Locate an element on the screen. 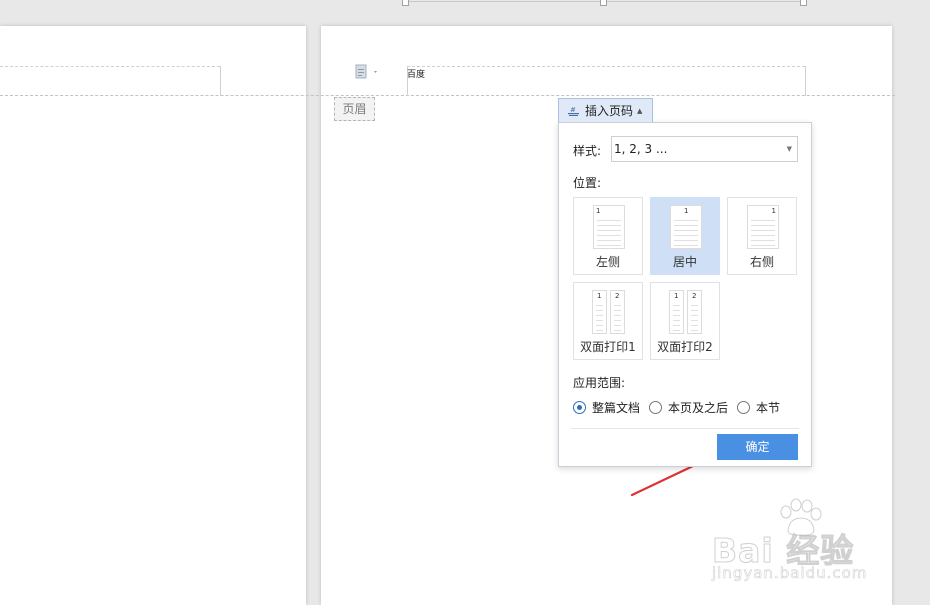 The image size is (930, 605). position-option-left: 1 左侧 is located at coordinates (608, 236).